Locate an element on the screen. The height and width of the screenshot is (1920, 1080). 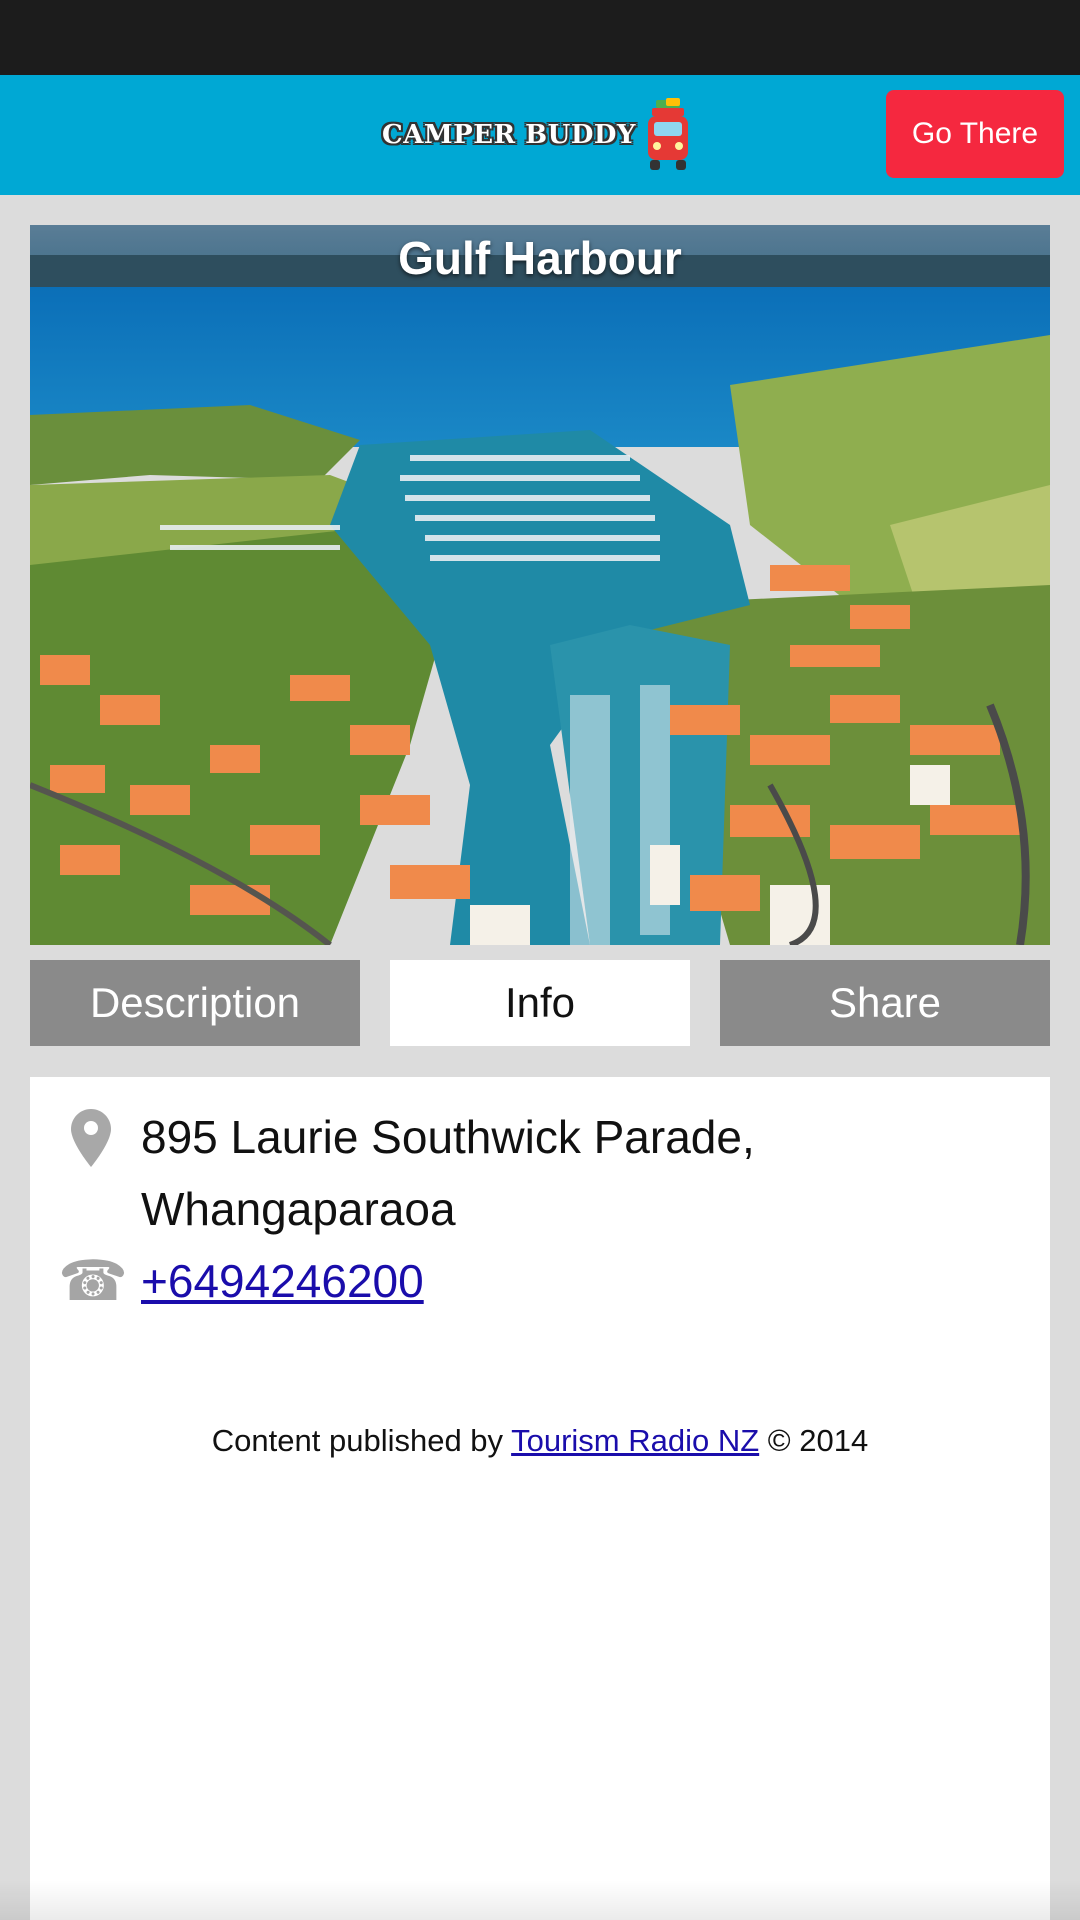
tab-info: Info is located at coordinates (540, 1003).